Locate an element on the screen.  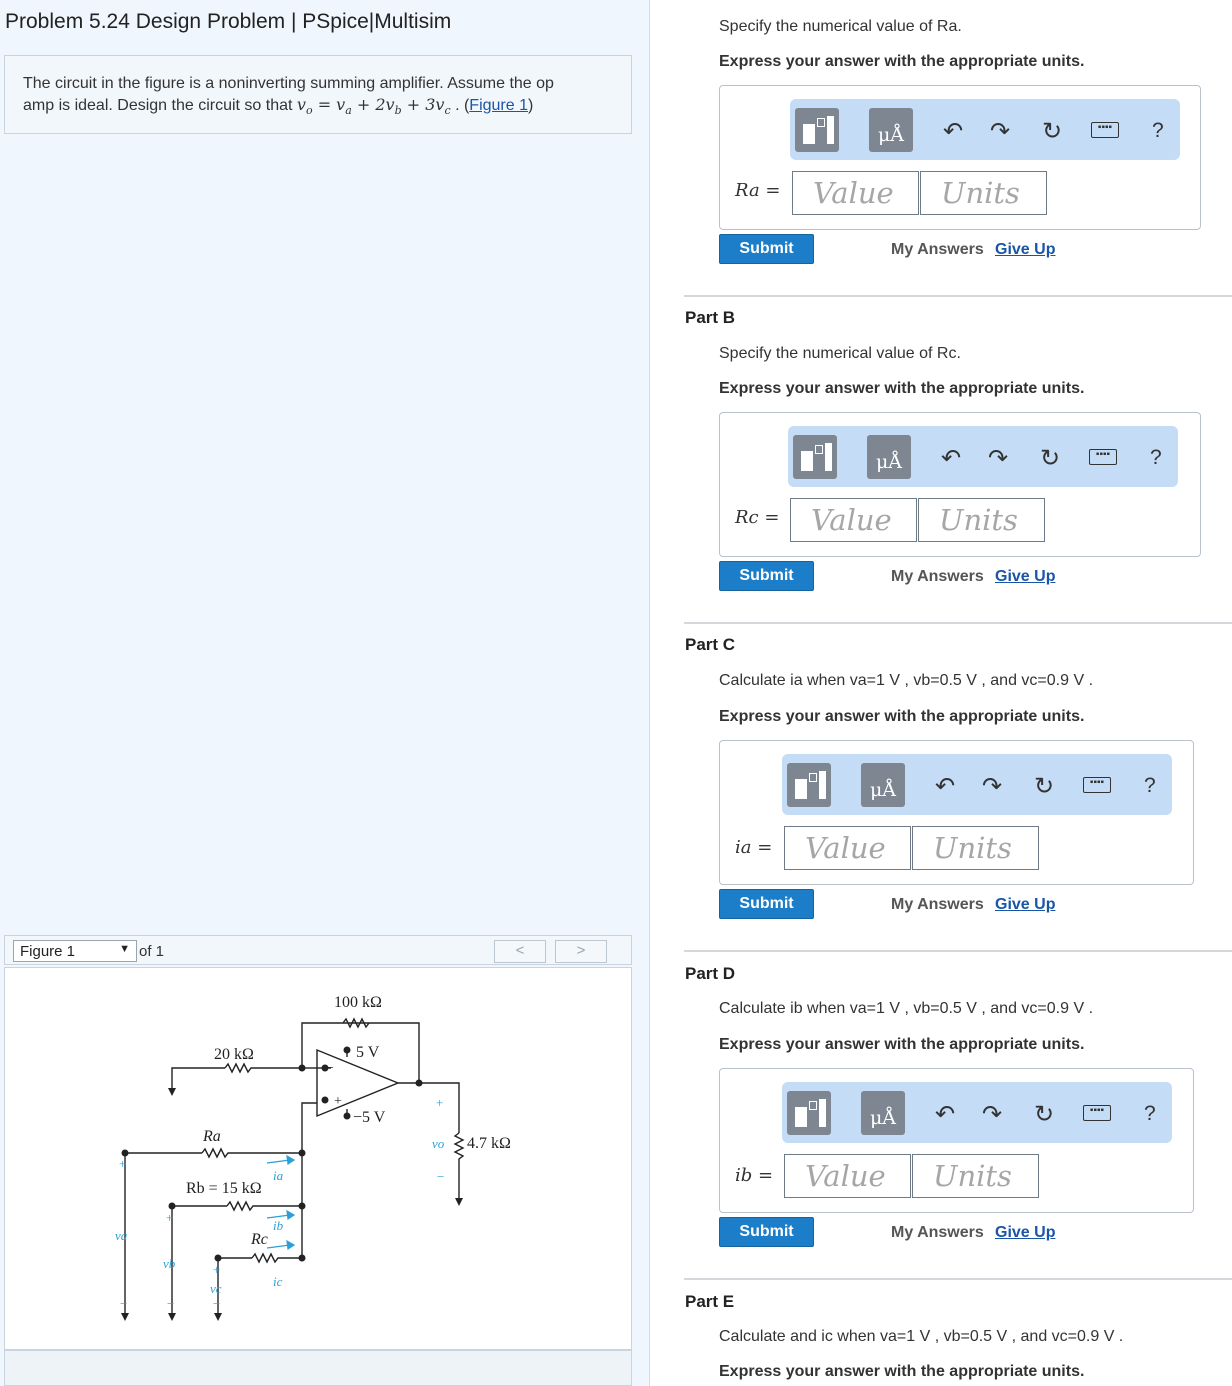
label-100k: 100 kΩ is located at coordinates (358, 1002).